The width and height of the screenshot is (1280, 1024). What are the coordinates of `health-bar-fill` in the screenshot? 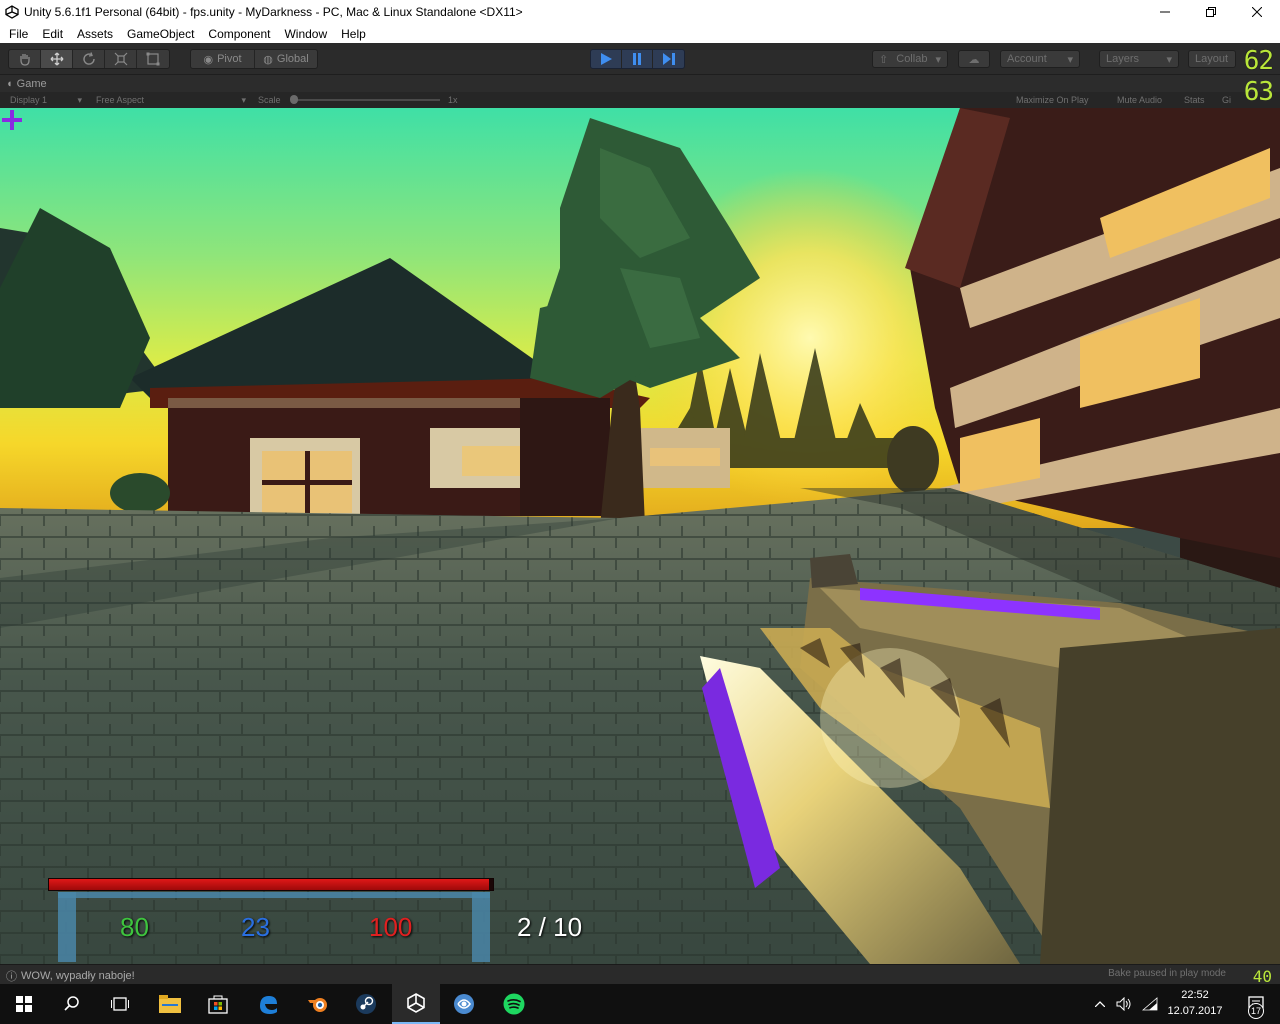 It's located at (269, 884).